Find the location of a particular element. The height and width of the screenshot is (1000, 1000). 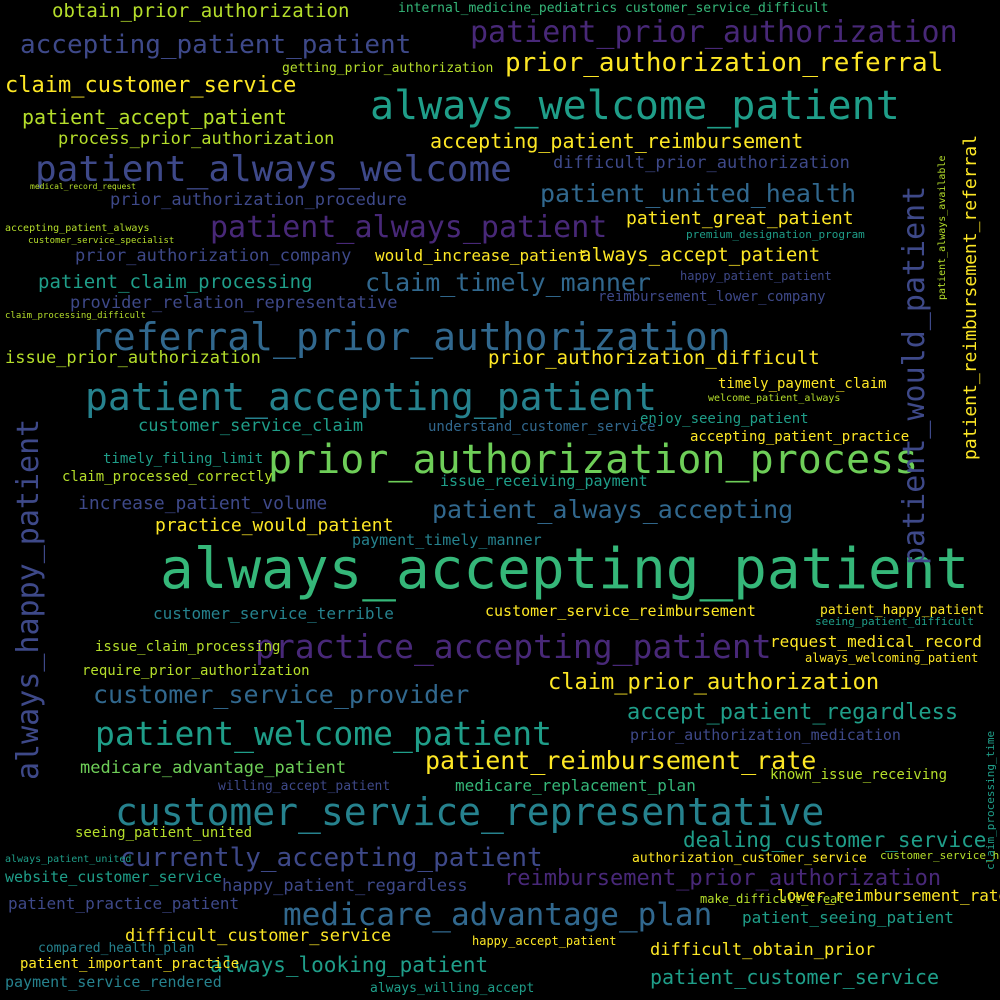

cloud-word: patient_reimbursement_rate is located at coordinates (621, 760).